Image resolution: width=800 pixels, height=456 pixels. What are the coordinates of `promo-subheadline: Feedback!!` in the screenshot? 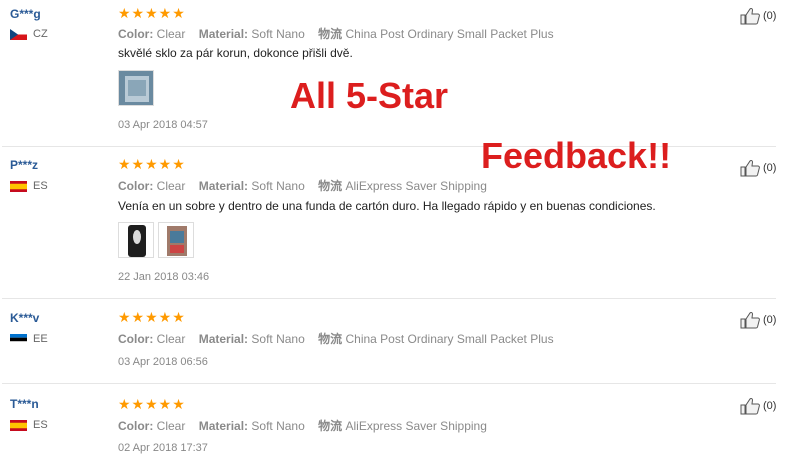 It's located at (576, 155).